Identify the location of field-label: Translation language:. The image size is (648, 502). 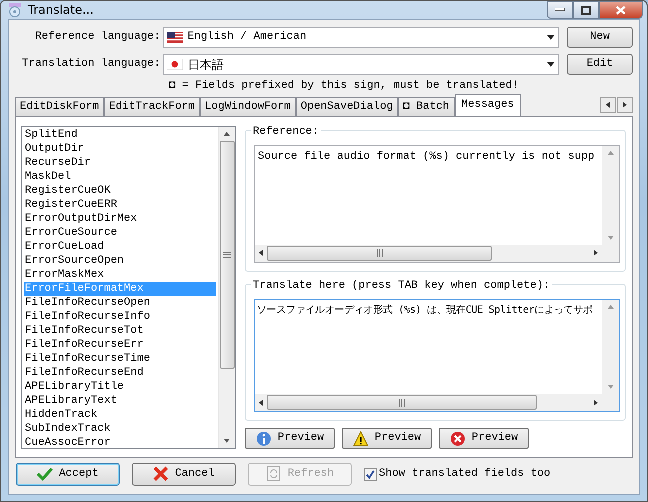
(91, 64).